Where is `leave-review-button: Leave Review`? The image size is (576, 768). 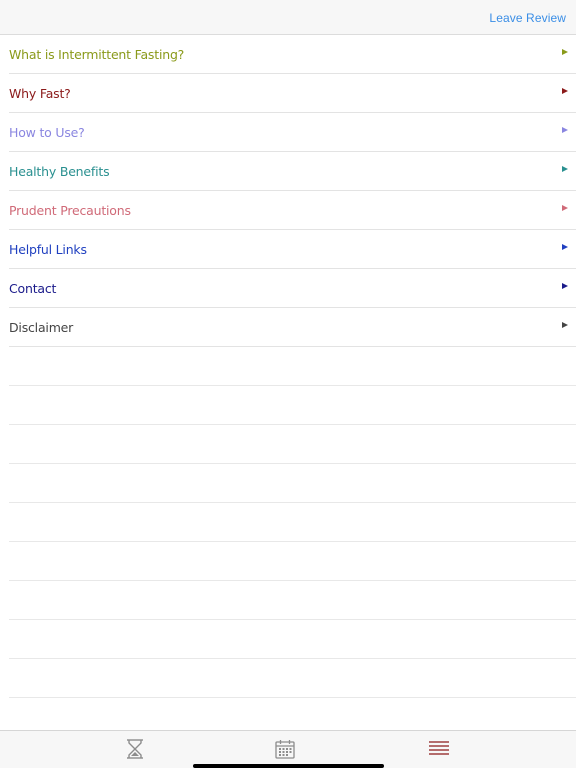
leave-review-button: Leave Review is located at coordinates (527, 18).